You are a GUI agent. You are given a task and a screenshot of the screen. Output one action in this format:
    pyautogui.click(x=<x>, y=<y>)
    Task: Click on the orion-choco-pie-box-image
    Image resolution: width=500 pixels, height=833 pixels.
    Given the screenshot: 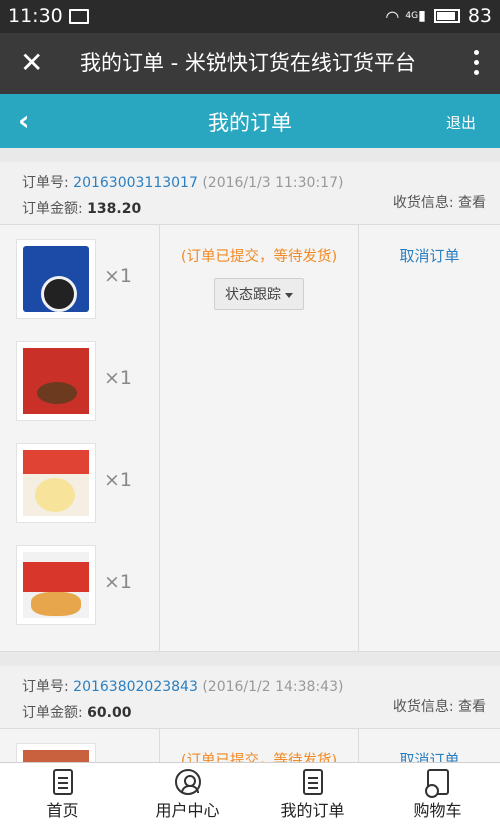 What is the action you would take?
    pyautogui.click(x=56, y=381)
    